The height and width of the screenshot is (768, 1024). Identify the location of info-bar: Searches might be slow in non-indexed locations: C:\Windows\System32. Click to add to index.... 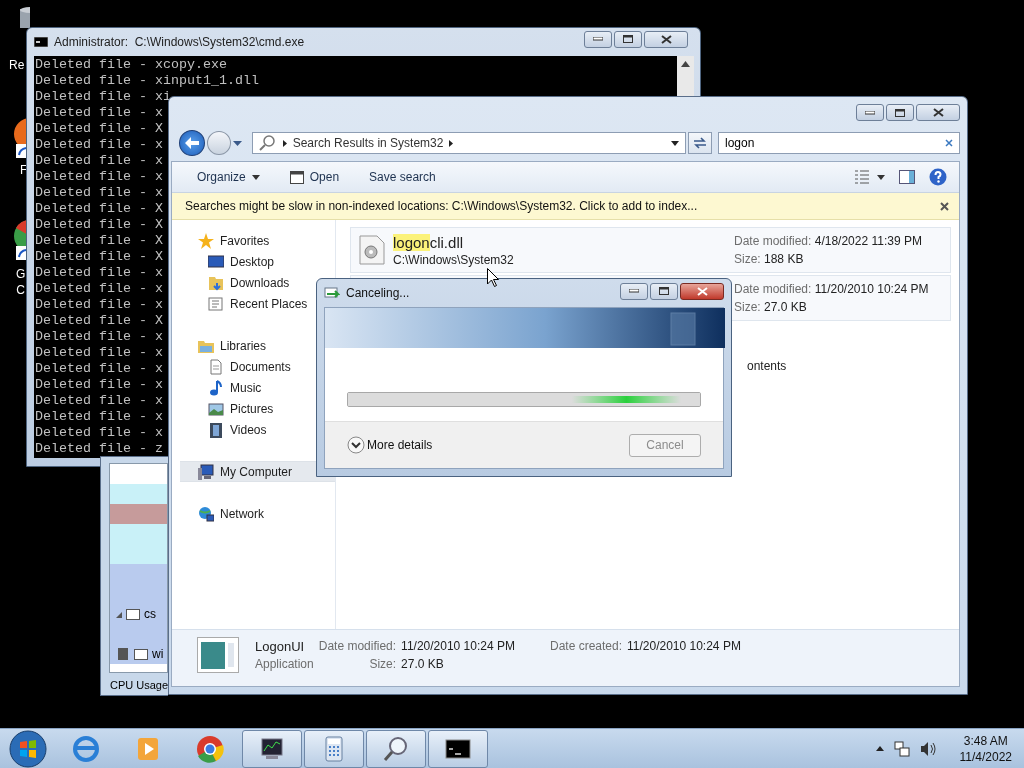
(565, 206).